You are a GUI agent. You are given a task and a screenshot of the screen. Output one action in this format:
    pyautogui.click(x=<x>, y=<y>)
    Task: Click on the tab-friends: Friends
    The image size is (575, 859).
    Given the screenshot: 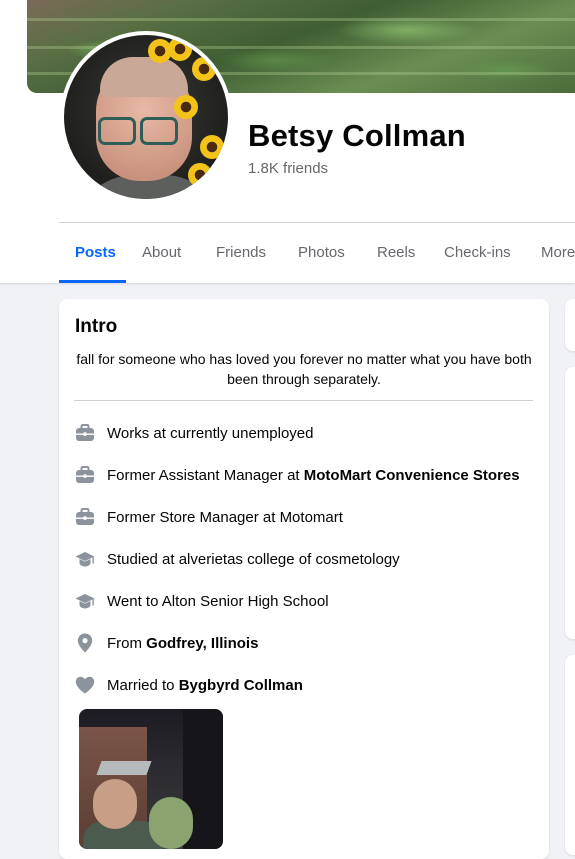 What is the action you would take?
    pyautogui.click(x=241, y=252)
    